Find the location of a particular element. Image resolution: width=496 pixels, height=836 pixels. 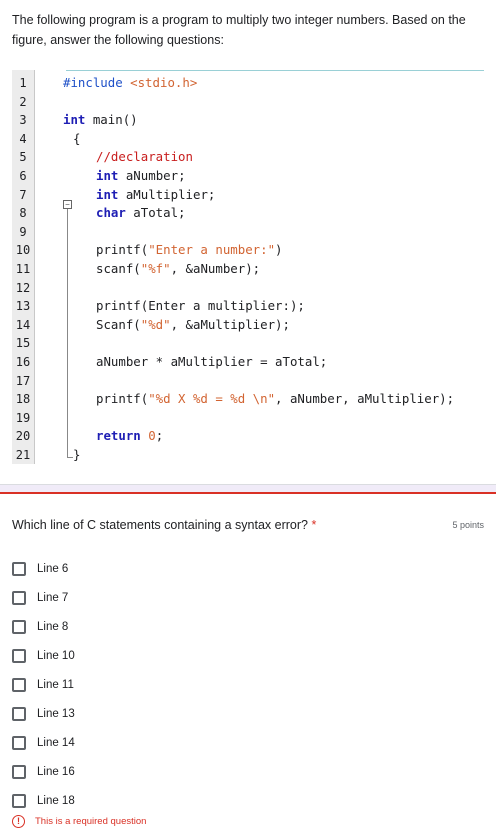

line-number: 4 is located at coordinates (23, 138).